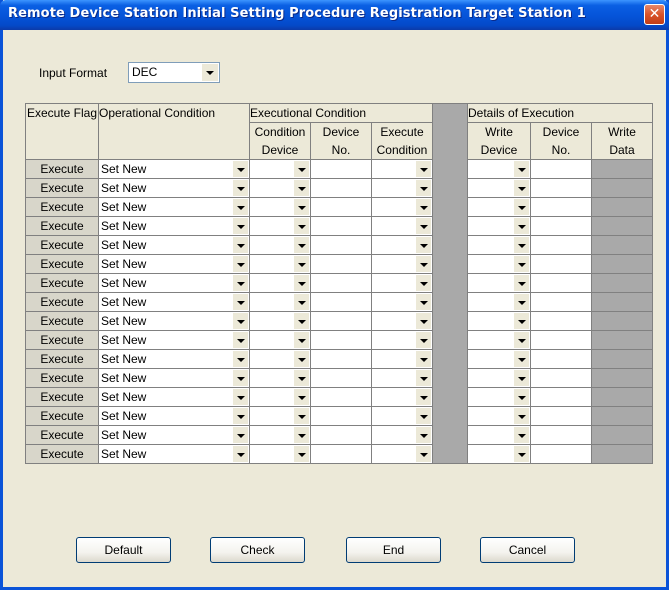  I want to click on cancel-button: Cancel, so click(527, 550).